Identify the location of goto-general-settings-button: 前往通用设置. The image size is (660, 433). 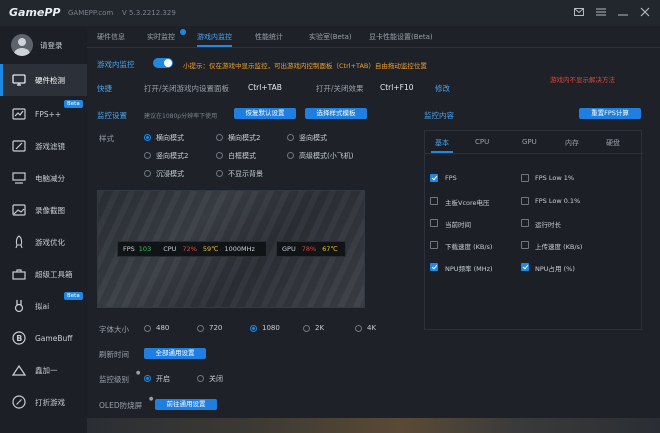
(186, 404).